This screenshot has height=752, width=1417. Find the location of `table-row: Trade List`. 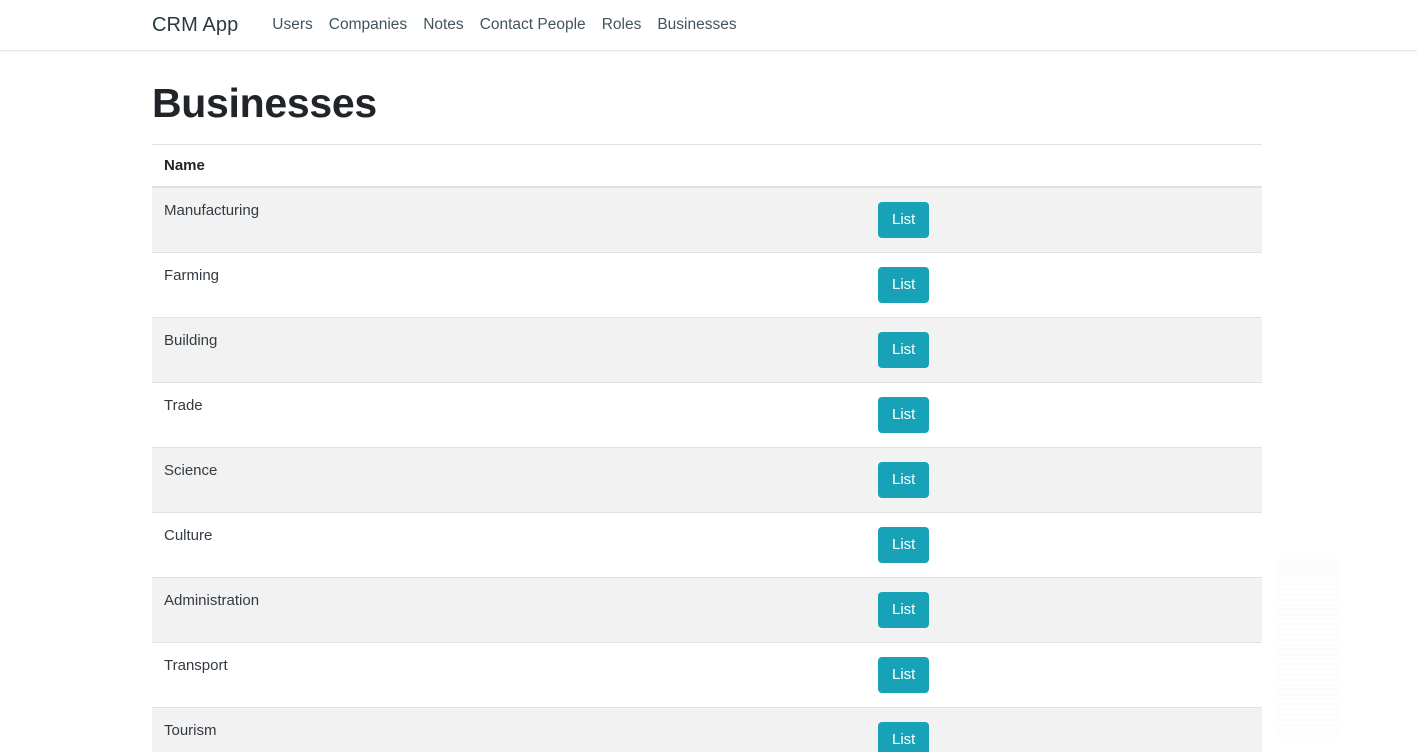

table-row: Trade List is located at coordinates (707, 415).